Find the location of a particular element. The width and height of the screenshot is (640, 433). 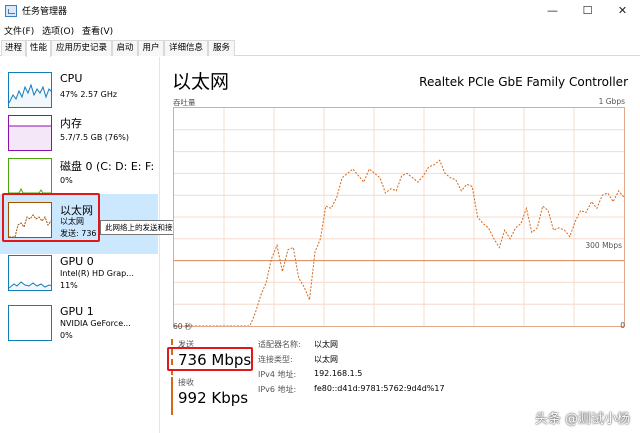

receive-value: 992 Kbps is located at coordinates (213, 398).